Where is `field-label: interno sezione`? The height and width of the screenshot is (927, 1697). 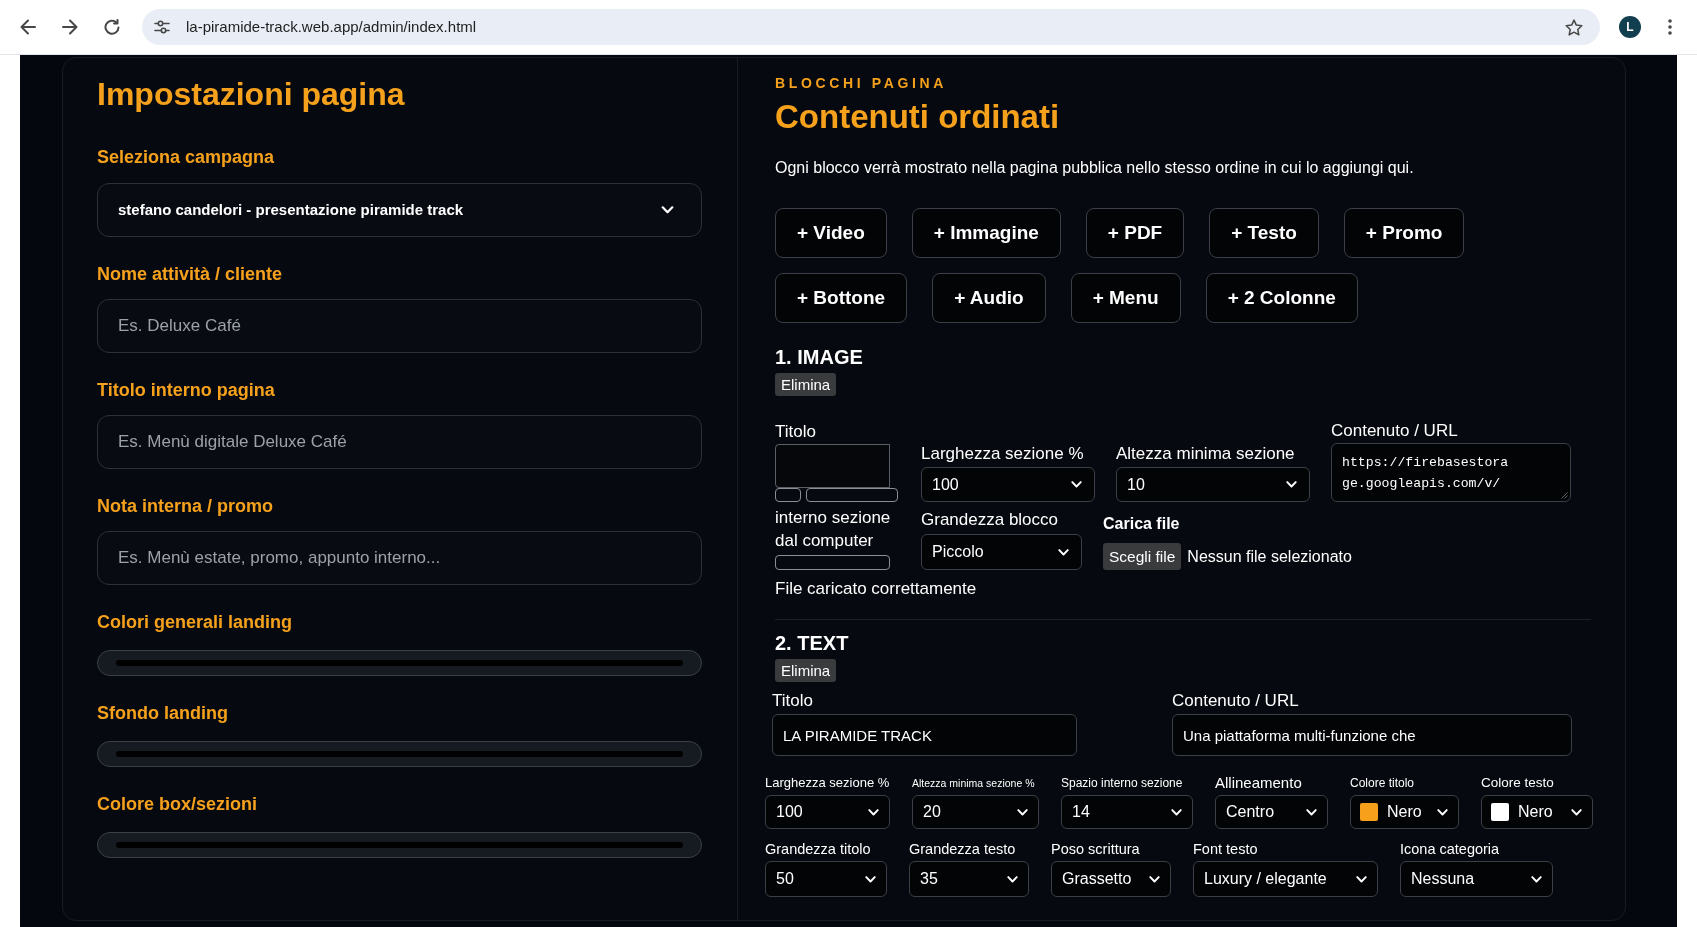 field-label: interno sezione is located at coordinates (833, 518).